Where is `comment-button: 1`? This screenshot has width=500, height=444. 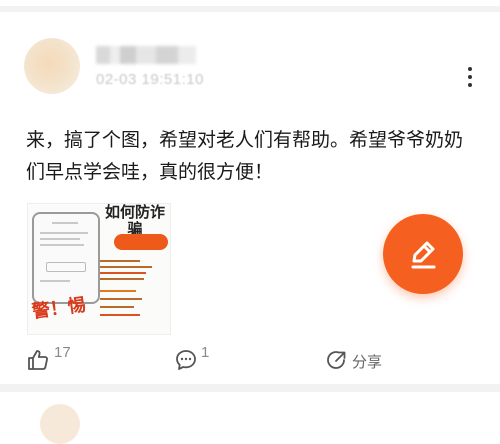
comment-button: 1 is located at coordinates (199, 359).